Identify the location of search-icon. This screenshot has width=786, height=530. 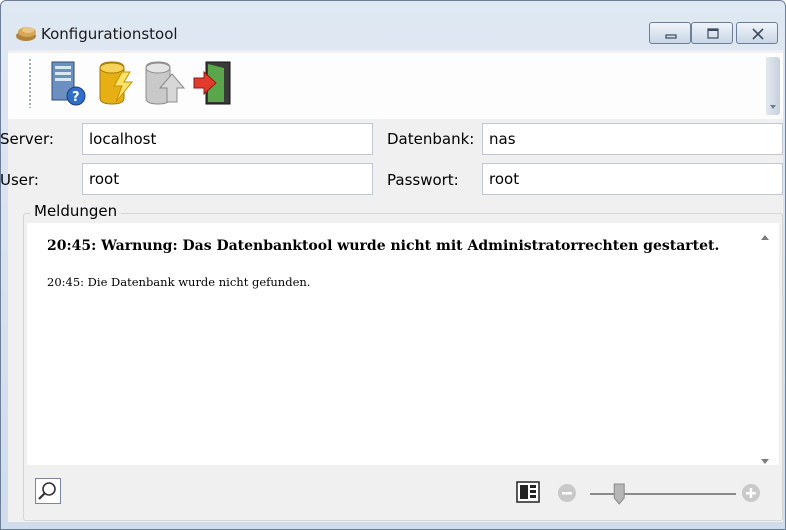
(47, 491).